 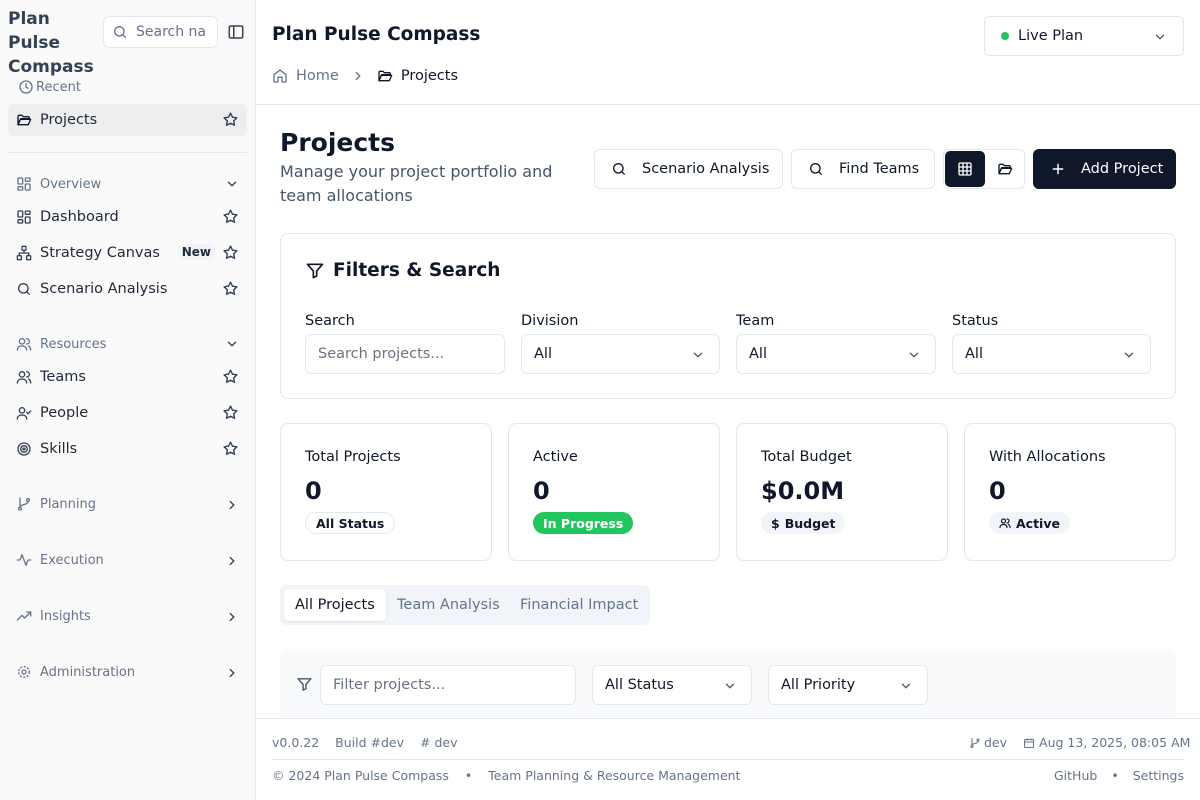 What do you see at coordinates (425, 742) in the screenshot?
I see `hash-icon: #` at bounding box center [425, 742].